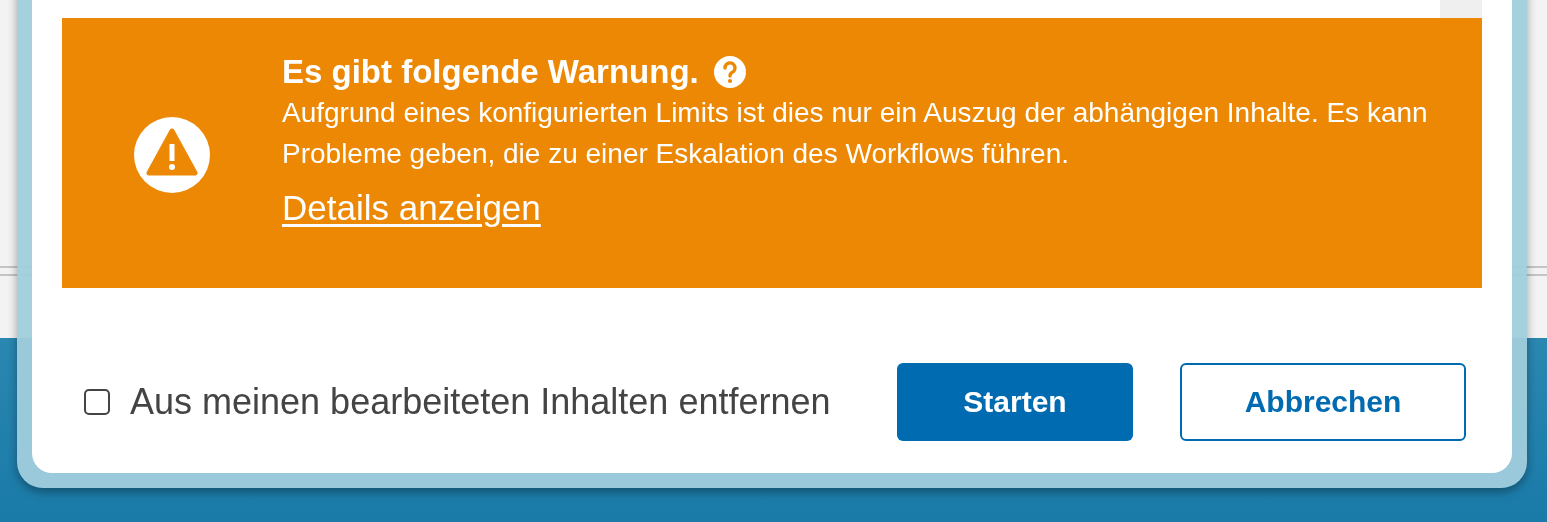 This screenshot has width=1547, height=522. What do you see at coordinates (729, 72) in the screenshot?
I see `help-icon` at bounding box center [729, 72].